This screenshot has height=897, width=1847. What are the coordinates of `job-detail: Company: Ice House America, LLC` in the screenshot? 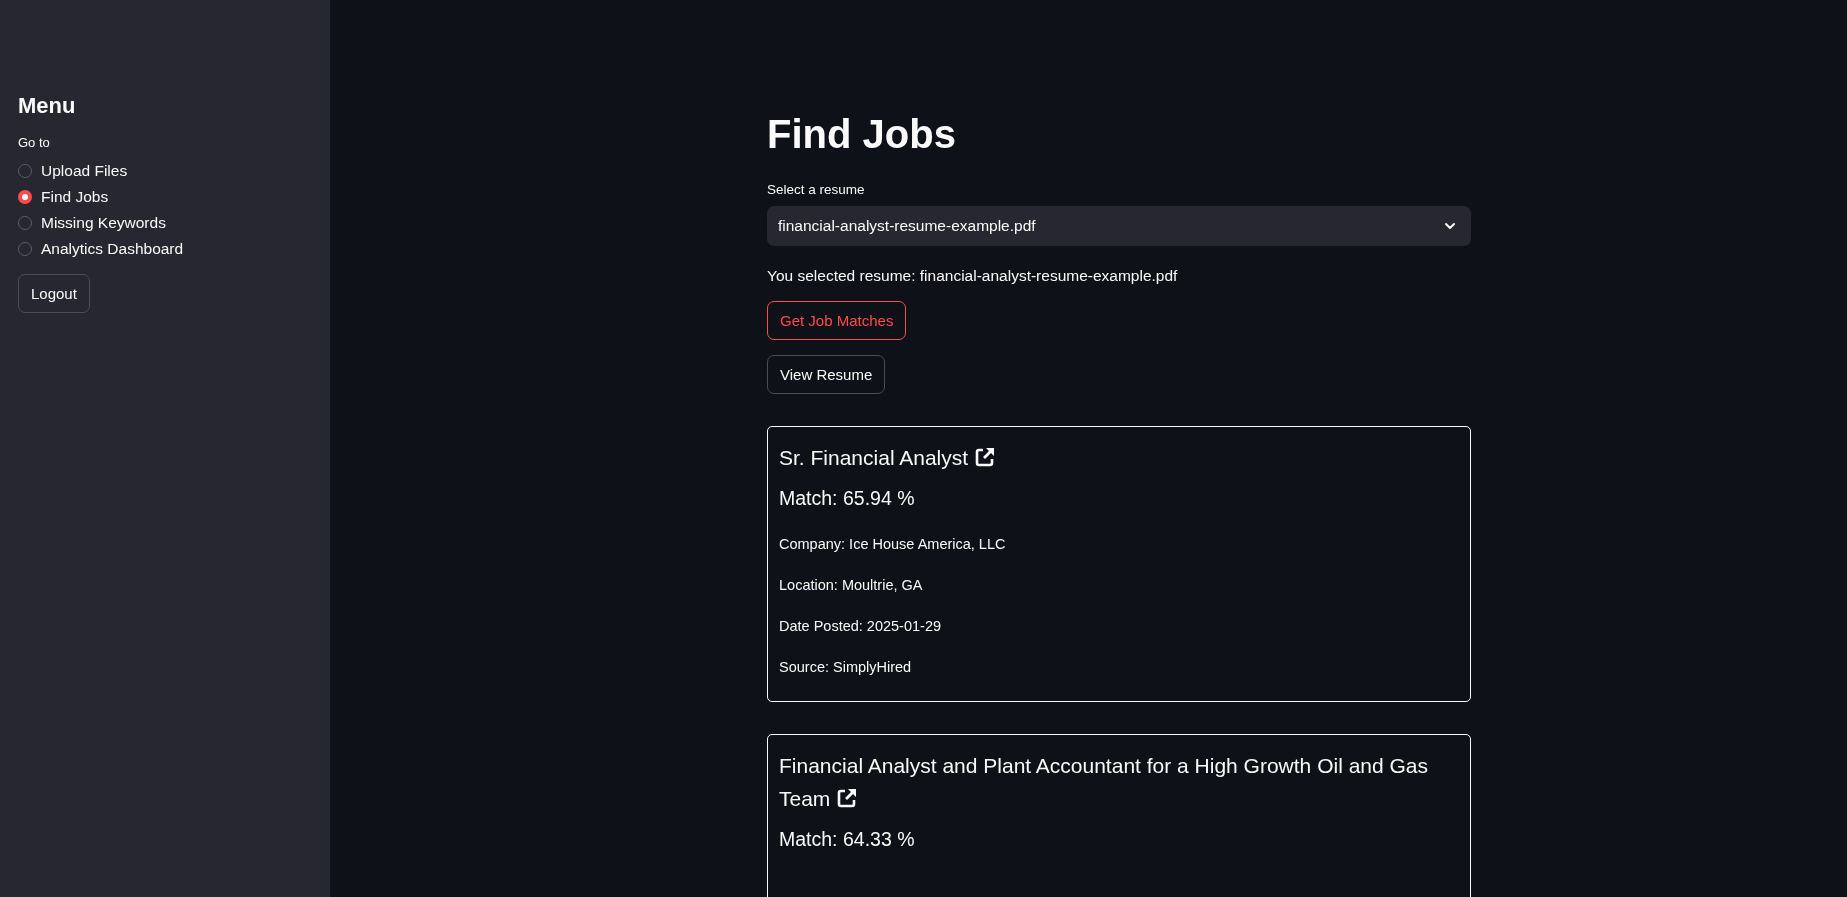 It's located at (893, 544).